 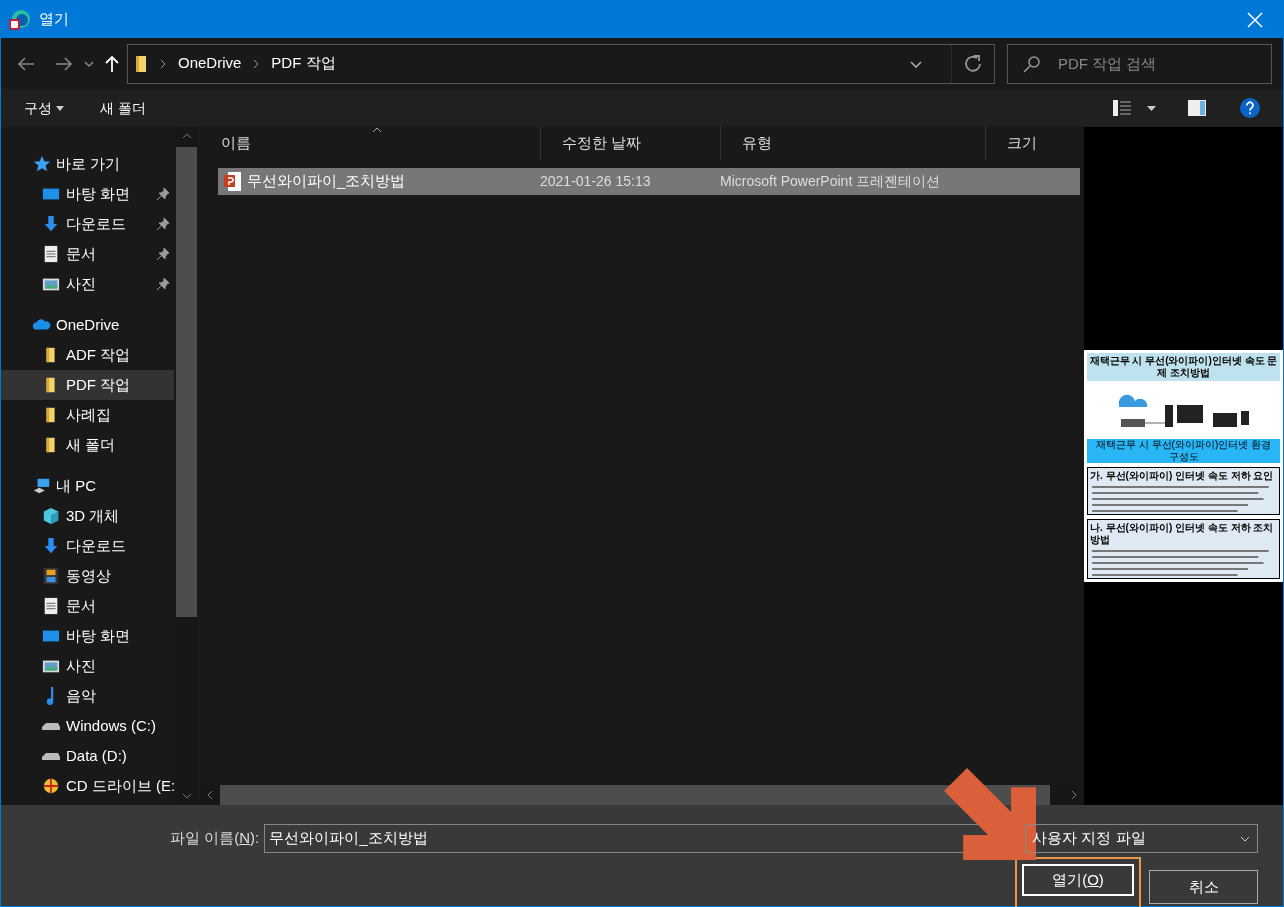 What do you see at coordinates (88, 325) in the screenshot?
I see `sidebar-item: OneDrive` at bounding box center [88, 325].